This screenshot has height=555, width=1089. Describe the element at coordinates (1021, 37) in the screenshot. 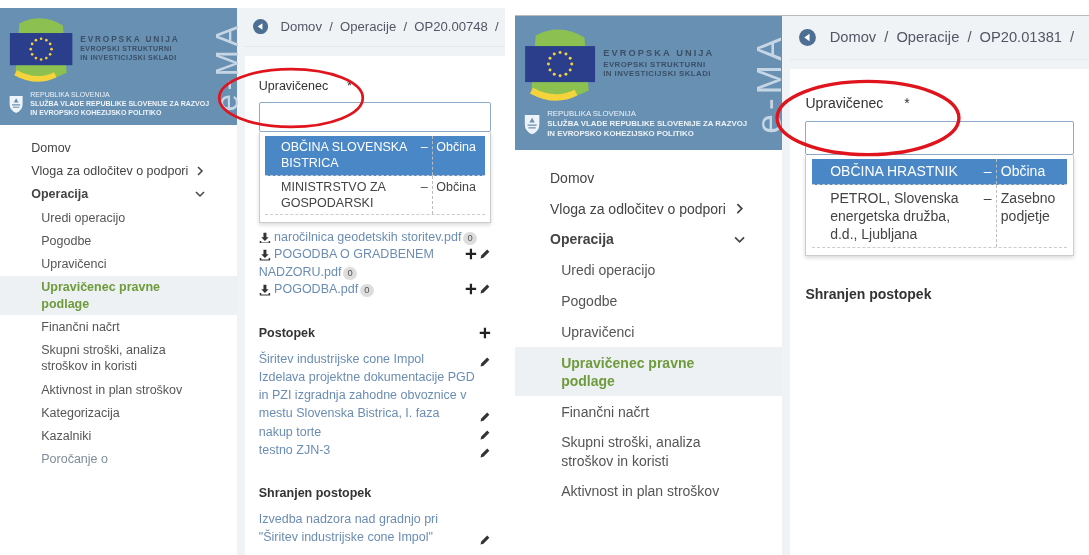

I see `breadcrumb-link: OP20.01381` at that location.